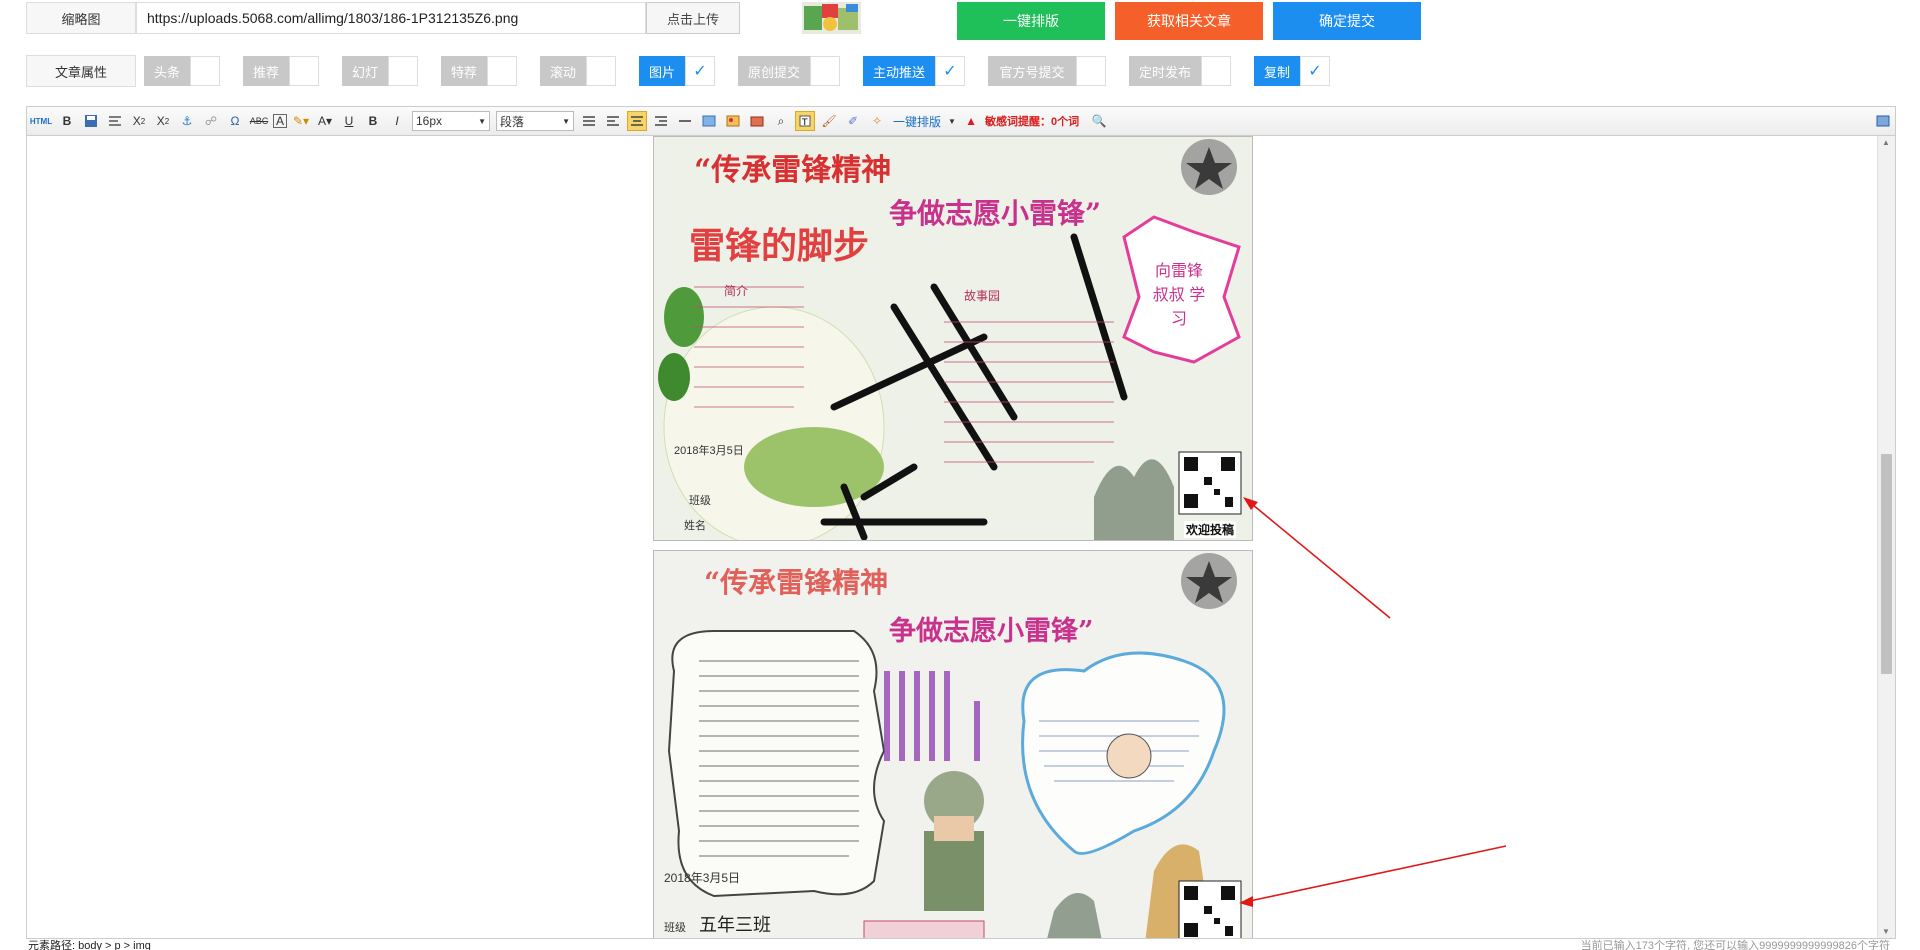 The height and width of the screenshot is (950, 1920). What do you see at coordinates (877, 121) in the screenshot?
I see `magic-icon: ✧` at bounding box center [877, 121].